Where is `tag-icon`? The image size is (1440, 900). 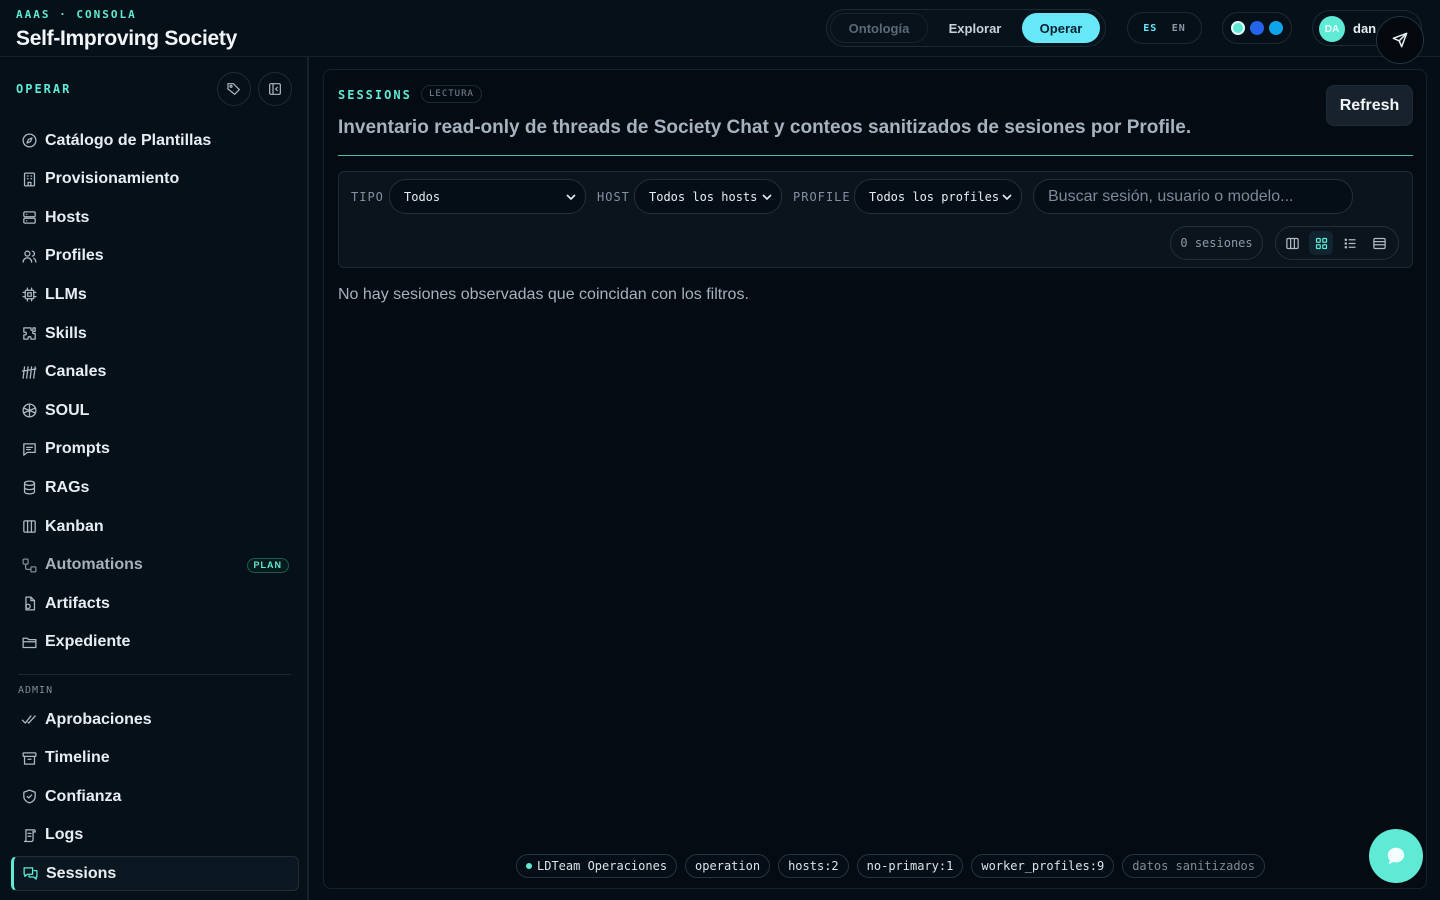 tag-icon is located at coordinates (234, 89).